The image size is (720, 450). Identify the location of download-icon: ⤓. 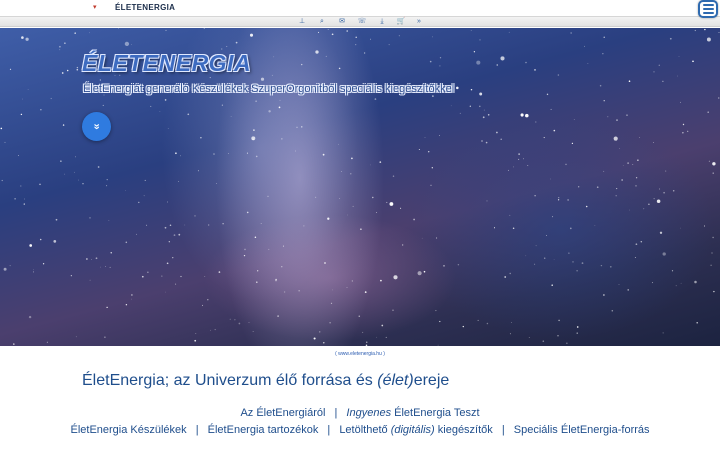
(382, 22).